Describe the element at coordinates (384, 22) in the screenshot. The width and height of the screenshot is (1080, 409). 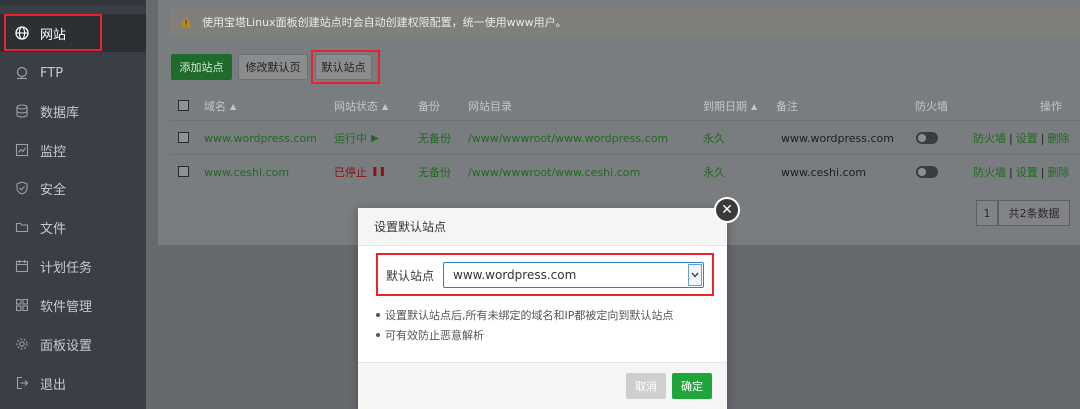
I see `notice-text: 使用宝塔Linux面板创建站点时会自动创建权限配置，统一使用www用户。` at that location.